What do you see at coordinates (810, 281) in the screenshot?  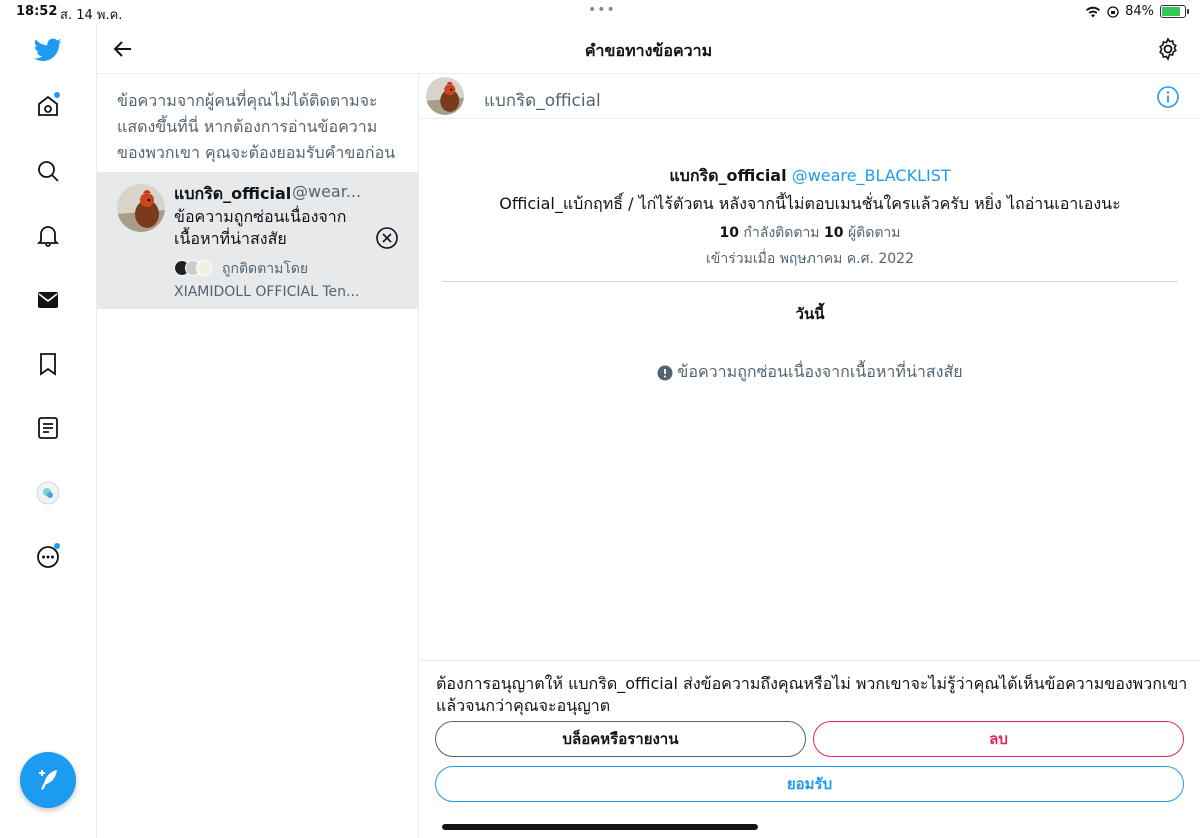 I see `divider` at bounding box center [810, 281].